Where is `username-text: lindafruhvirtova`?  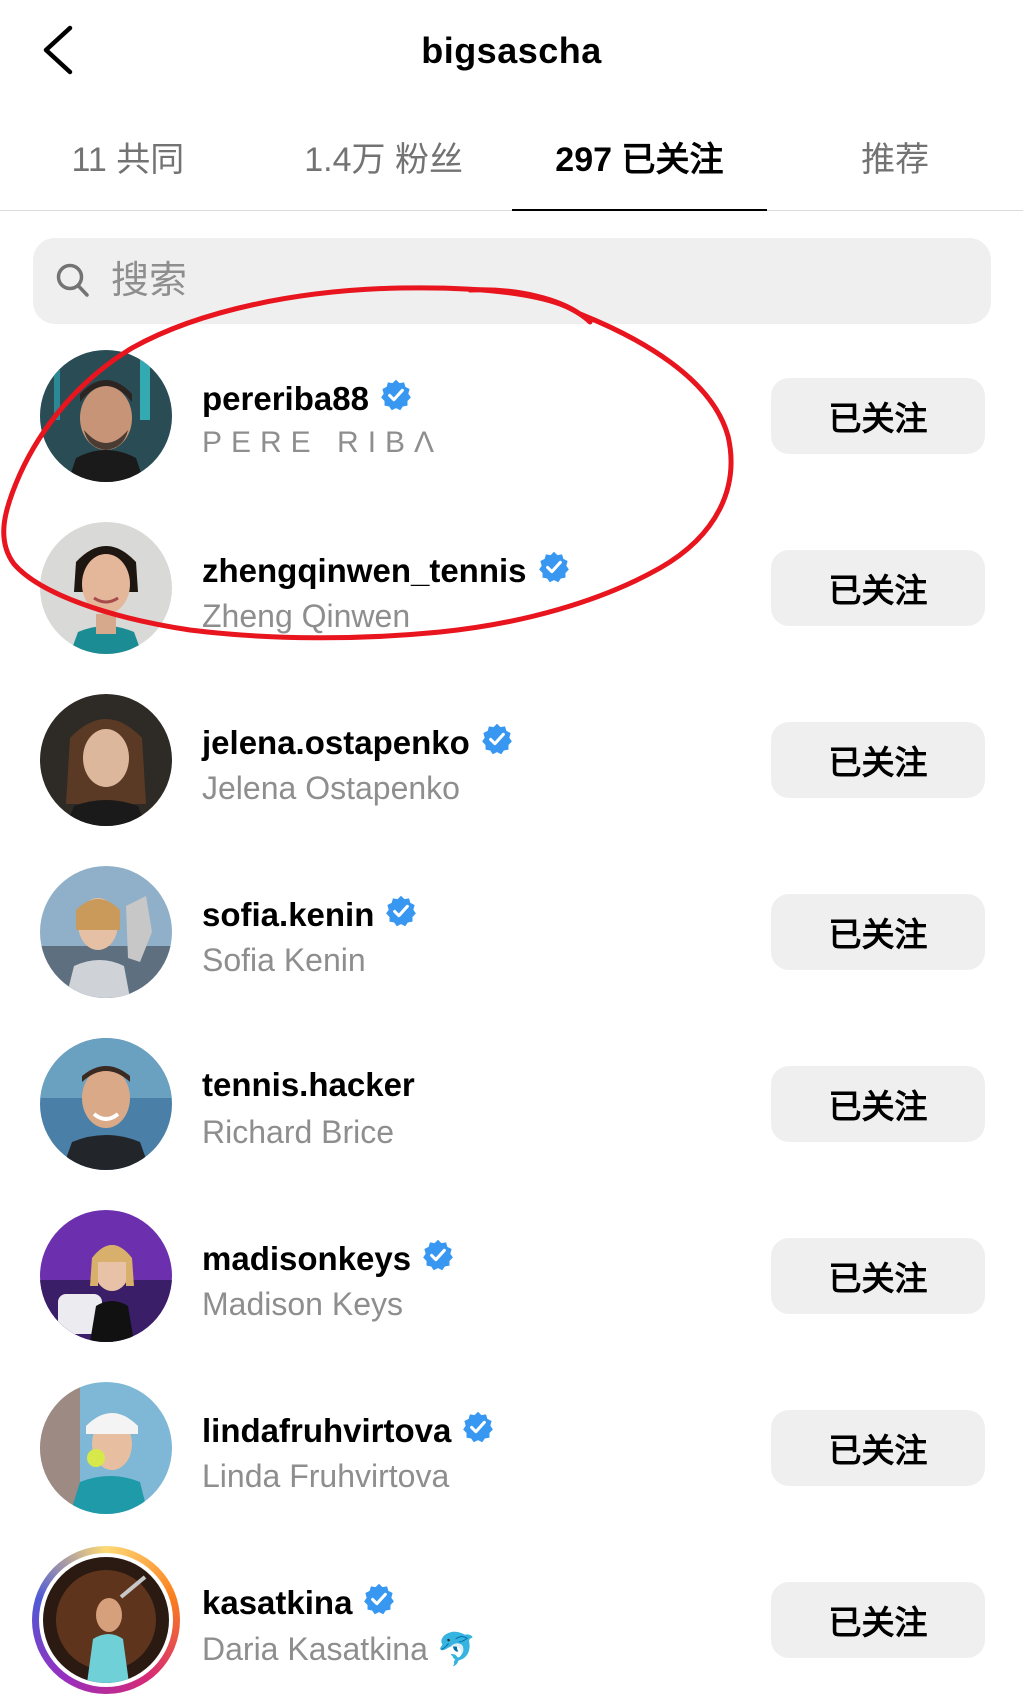 username-text: lindafruhvirtova is located at coordinates (327, 1430).